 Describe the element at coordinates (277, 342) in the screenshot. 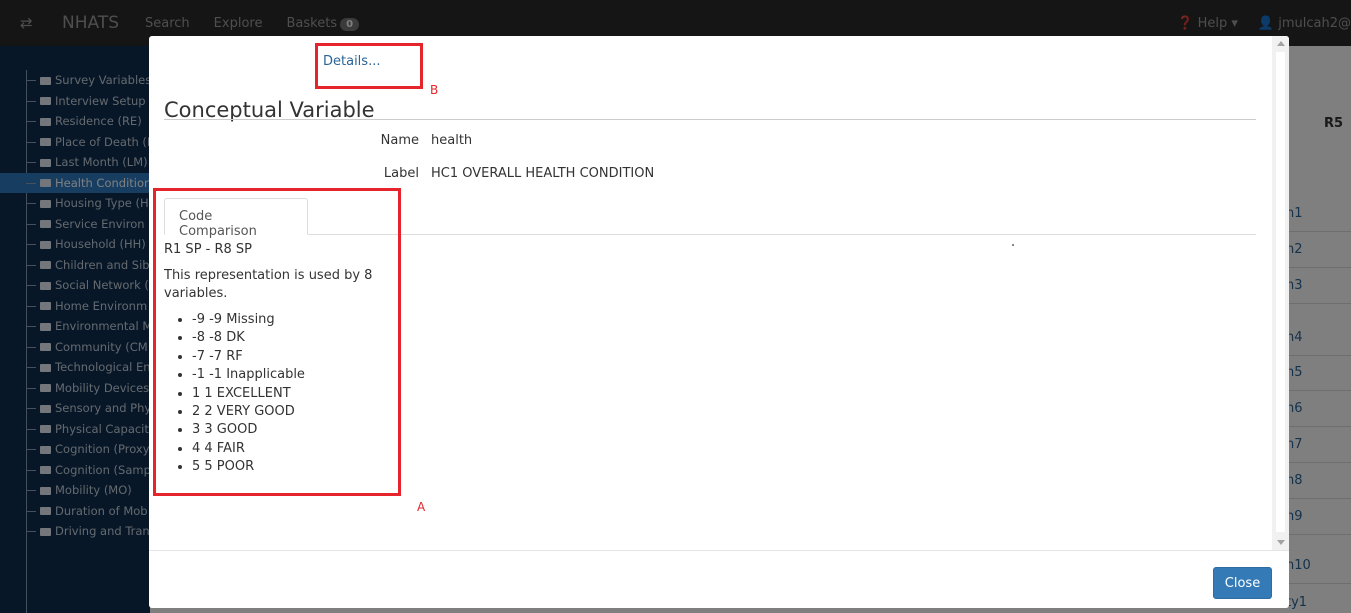

I see `annotation-box-a` at that location.